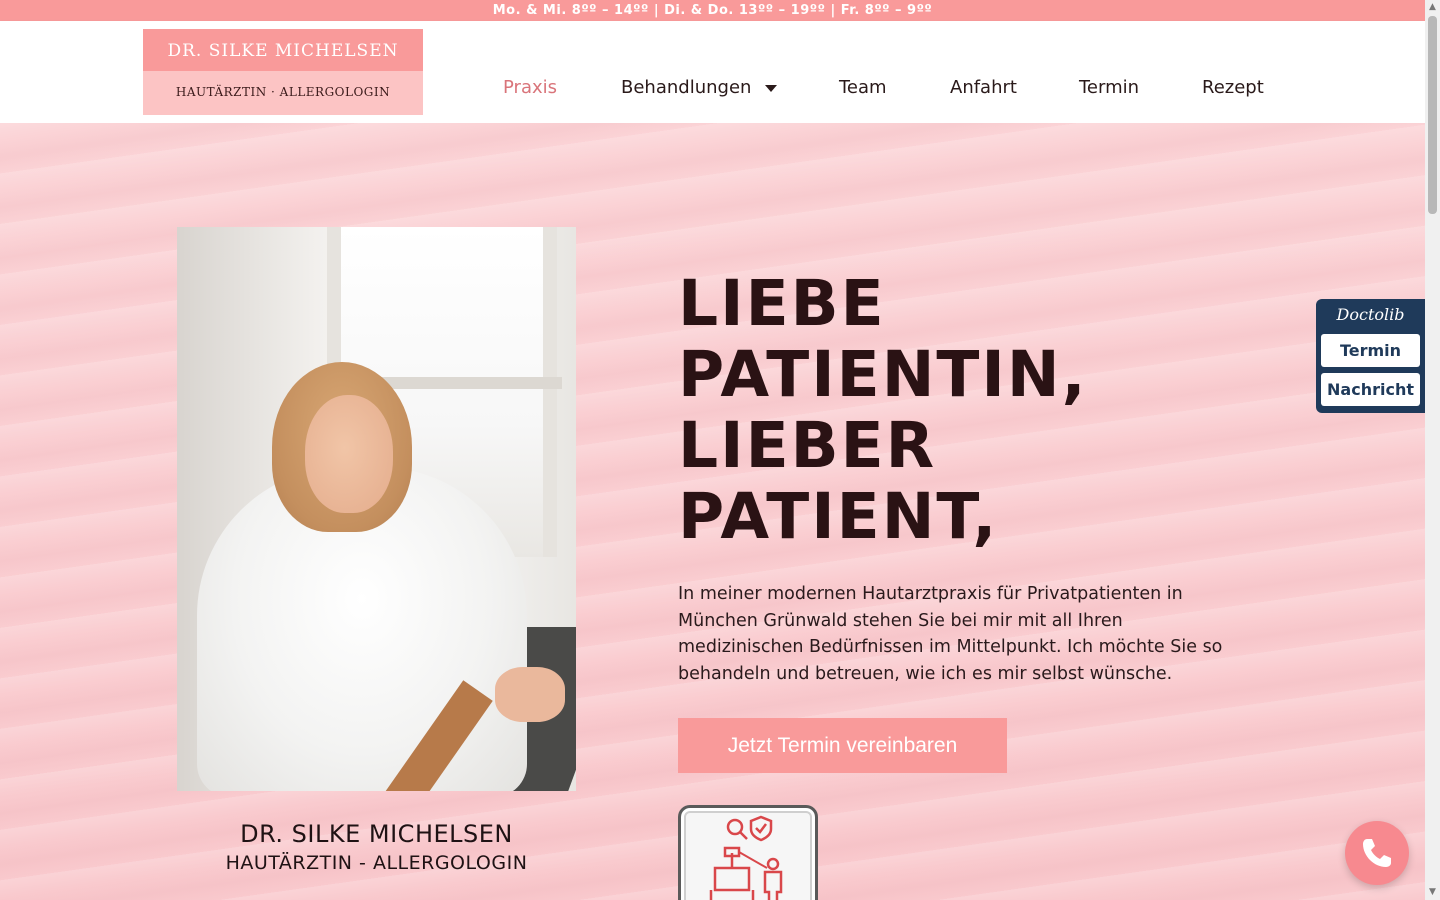  Describe the element at coordinates (1370, 350) in the screenshot. I see `doctolib-termin-button: Termin` at that location.